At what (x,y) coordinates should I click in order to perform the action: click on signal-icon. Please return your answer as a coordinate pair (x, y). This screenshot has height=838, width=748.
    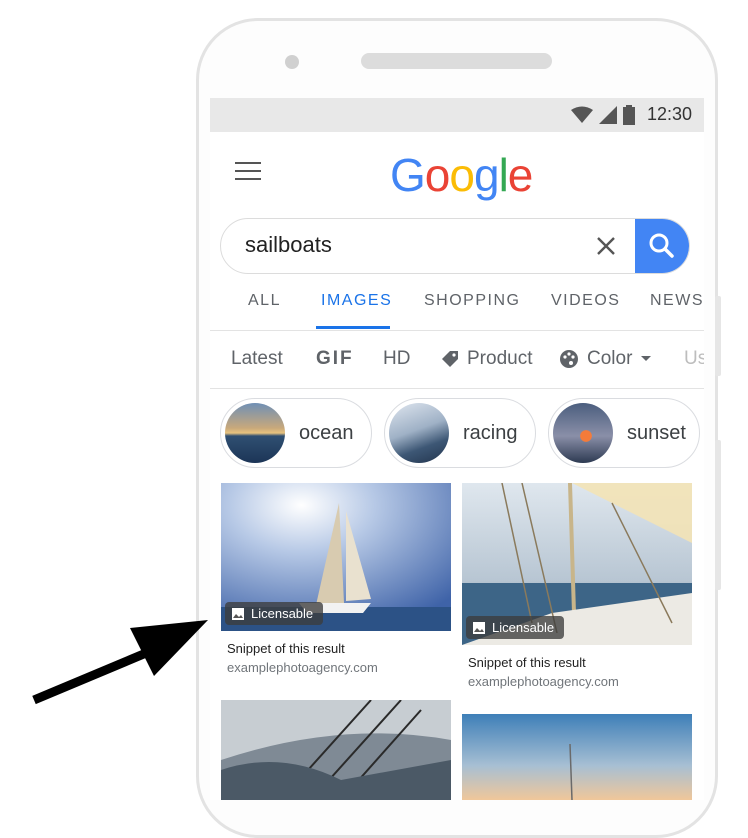
    Looking at the image, I should click on (607, 114).